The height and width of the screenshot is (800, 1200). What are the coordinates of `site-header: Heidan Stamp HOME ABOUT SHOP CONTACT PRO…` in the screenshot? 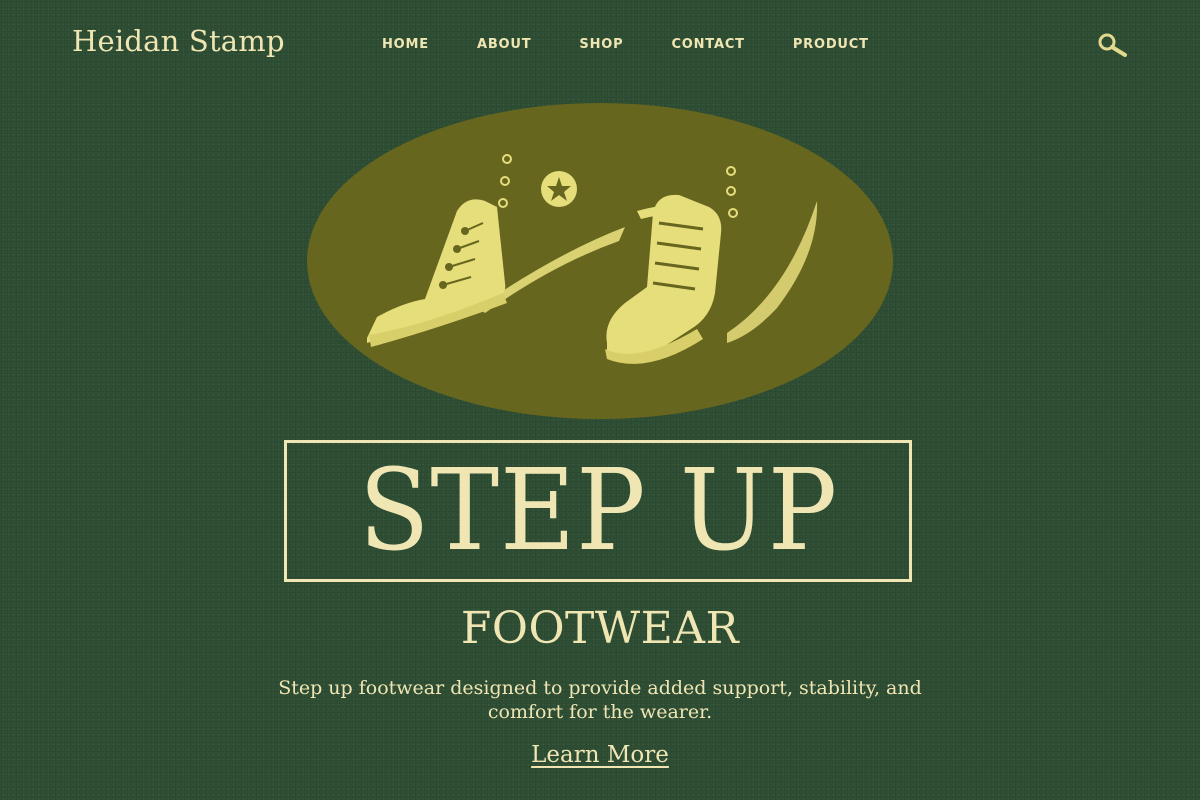 It's located at (600, 45).